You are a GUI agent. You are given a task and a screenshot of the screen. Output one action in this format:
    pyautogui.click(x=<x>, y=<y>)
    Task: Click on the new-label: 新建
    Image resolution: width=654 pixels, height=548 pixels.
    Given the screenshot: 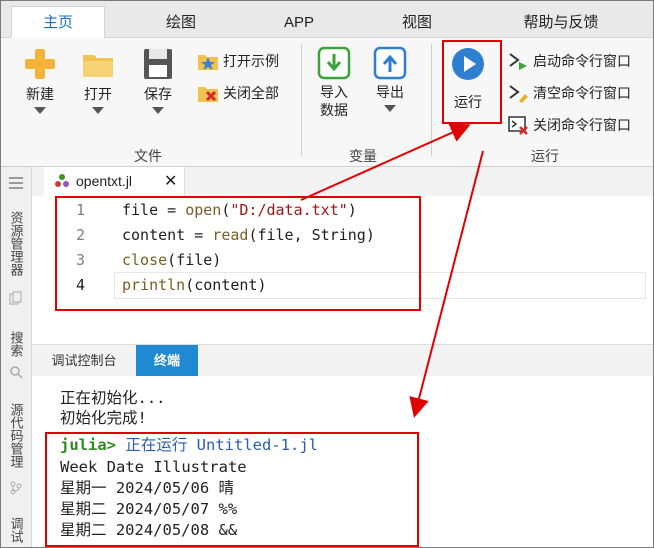 What is the action you would take?
    pyautogui.click(x=40, y=94)
    